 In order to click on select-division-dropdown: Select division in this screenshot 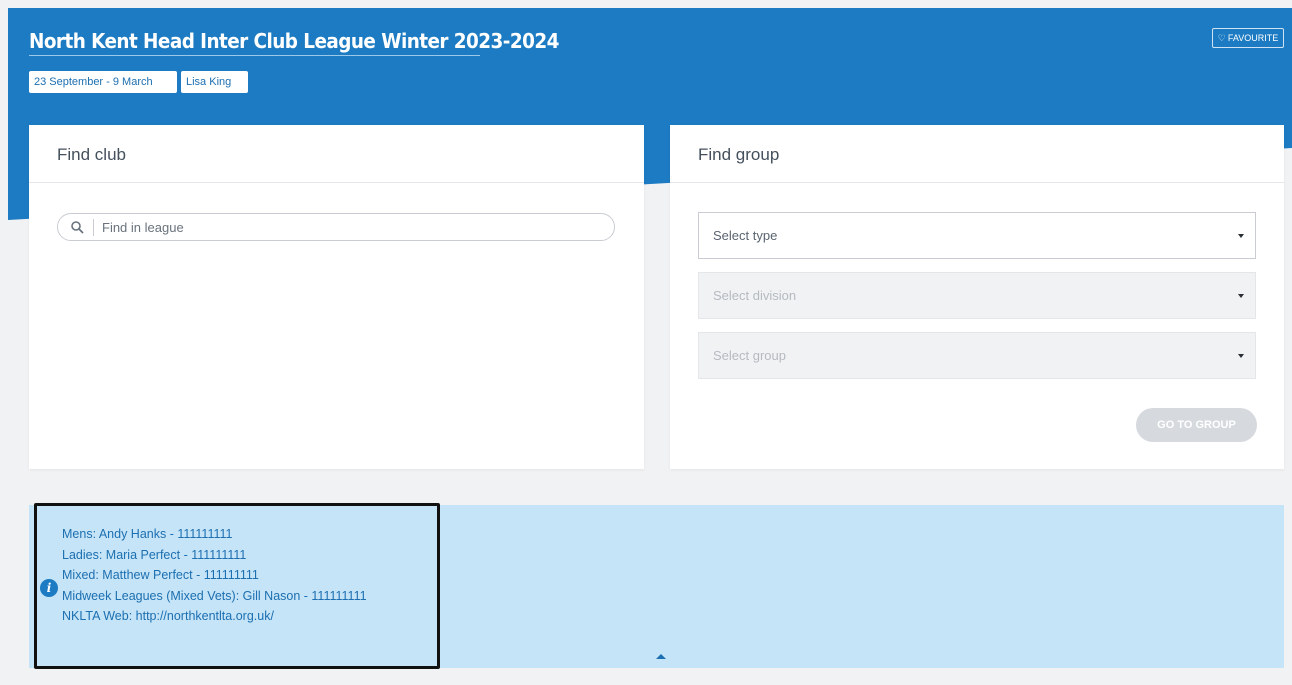, I will do `click(977, 295)`.